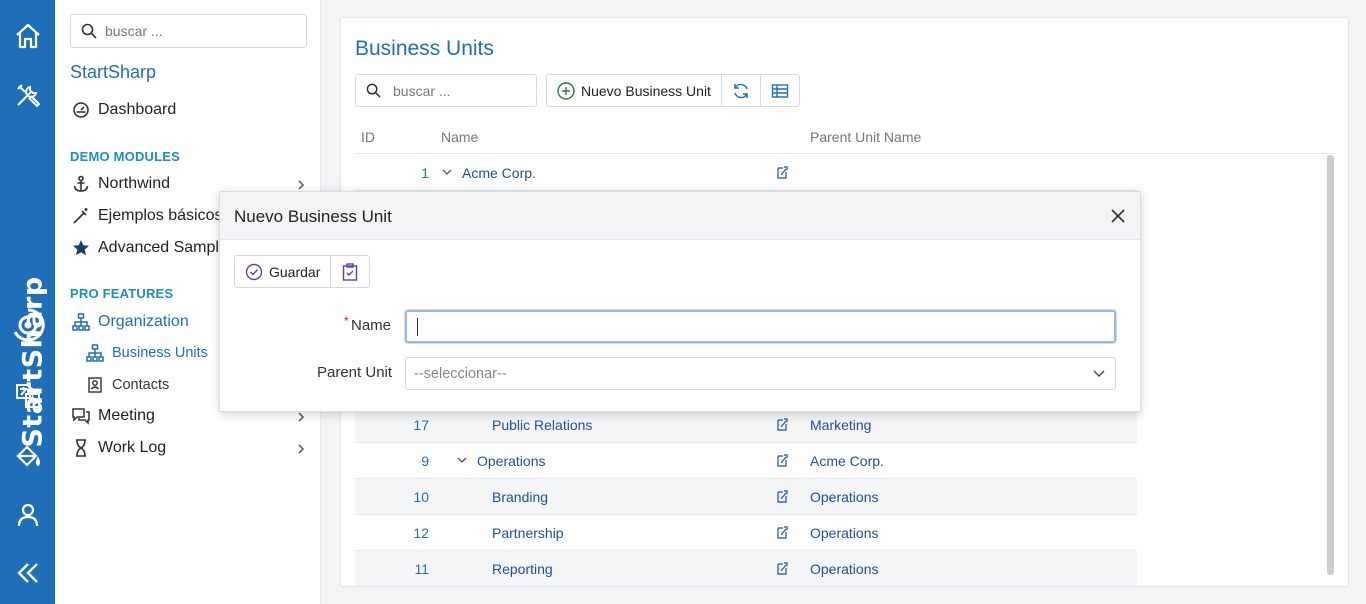  I want to click on save-button: Guardar, so click(283, 271).